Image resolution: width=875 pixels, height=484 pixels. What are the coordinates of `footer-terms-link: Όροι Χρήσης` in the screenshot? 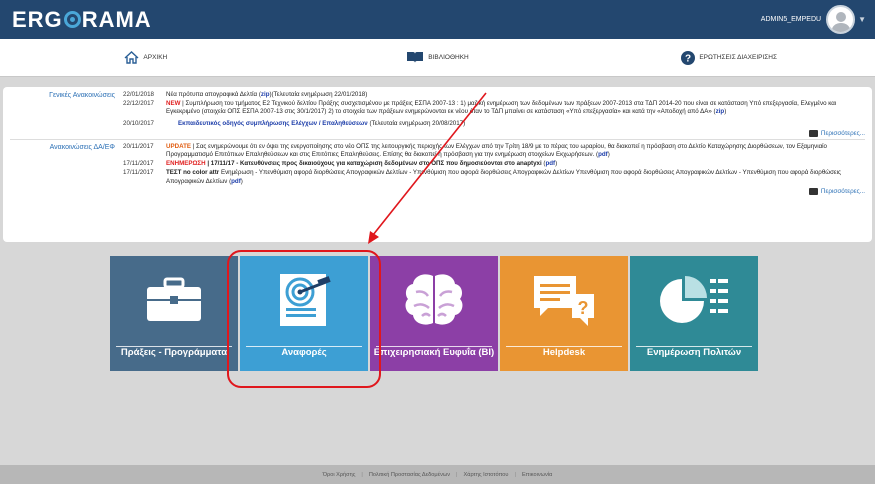 It's located at (339, 475).